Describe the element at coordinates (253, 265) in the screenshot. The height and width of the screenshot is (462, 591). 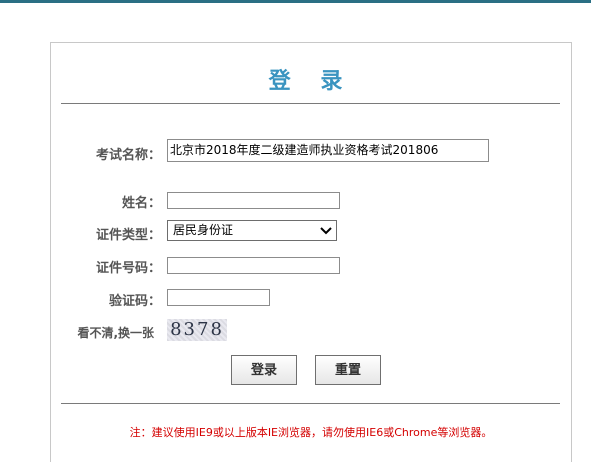
I see `id-number-input` at that location.